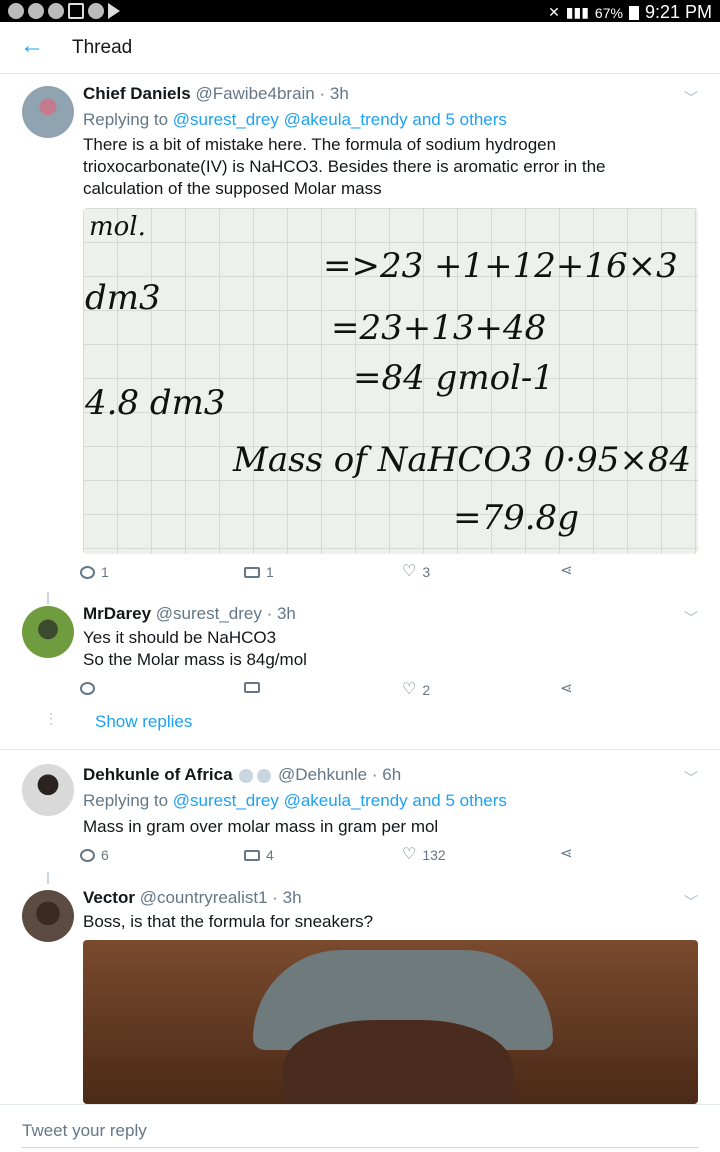 This screenshot has width=720, height=1152. I want to click on tweet-text: Boss, is that the formula for sneakers?, so click(228, 921).